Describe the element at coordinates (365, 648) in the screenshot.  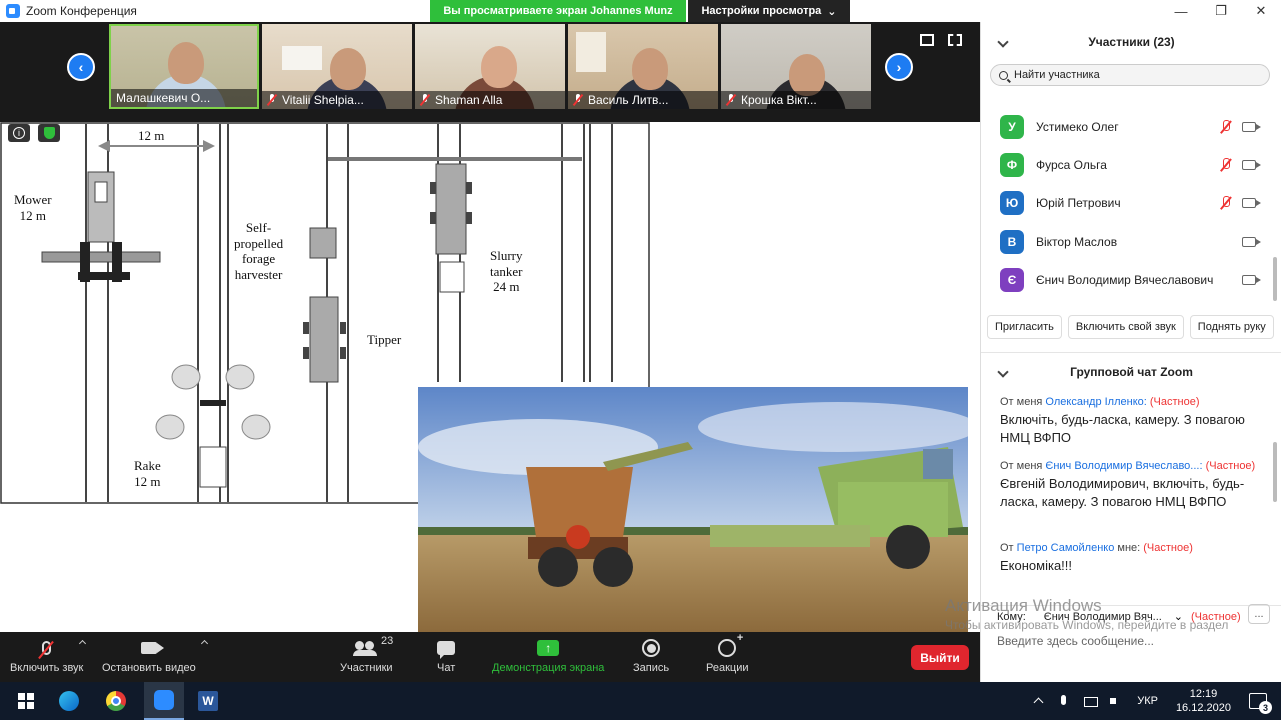
I see `participants-icon` at that location.